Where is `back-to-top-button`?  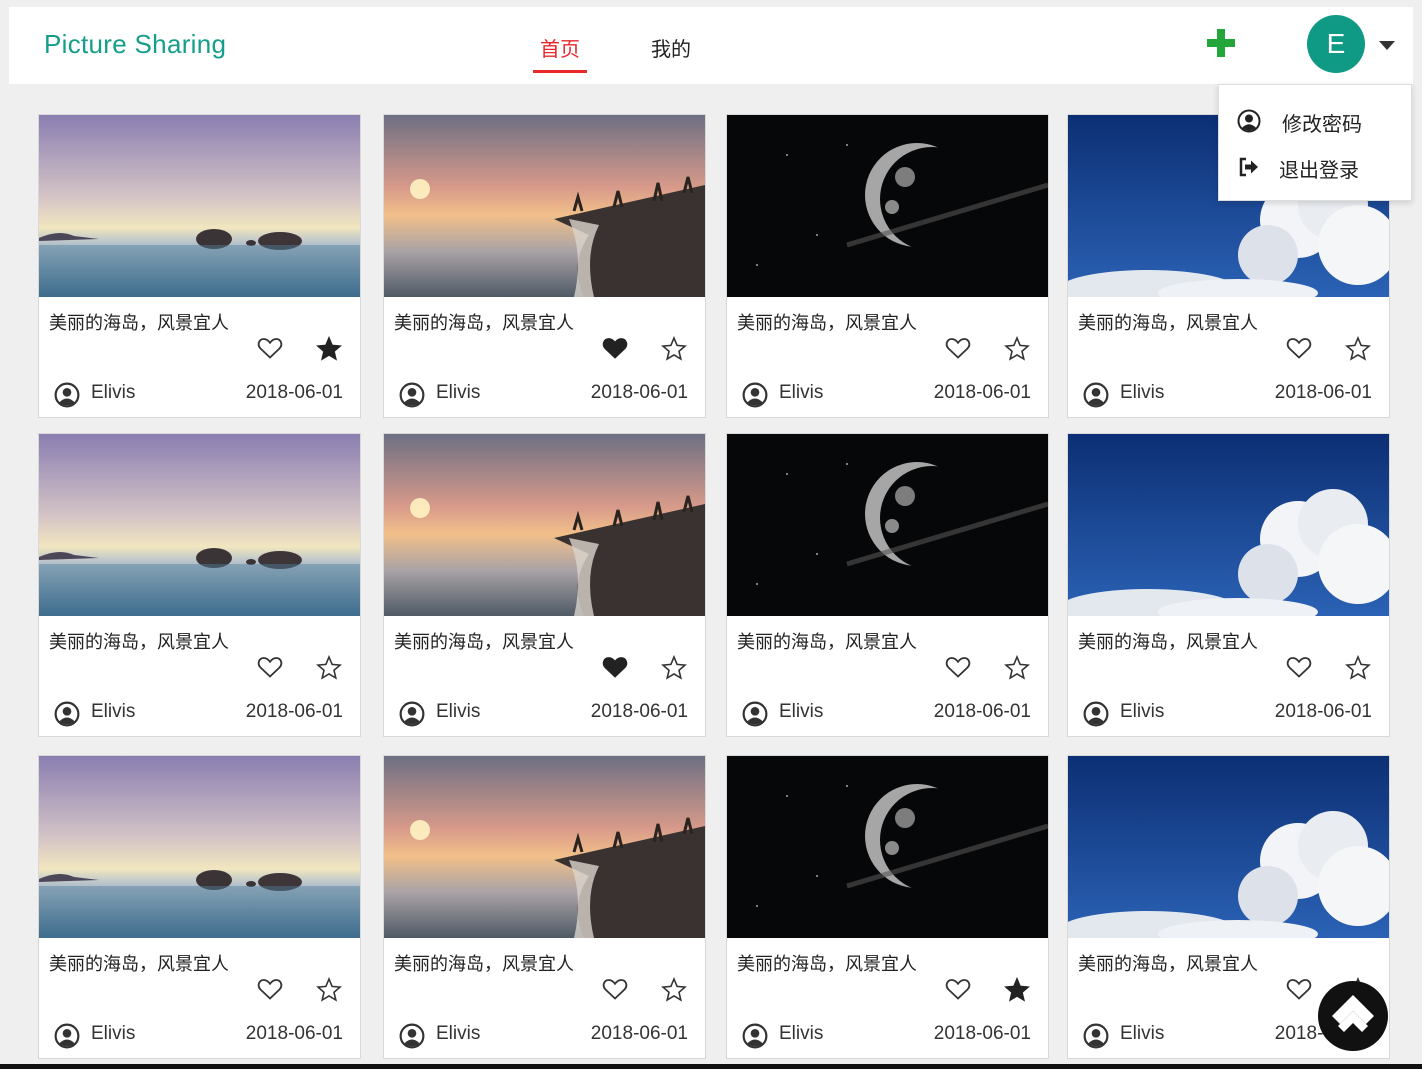 back-to-top-button is located at coordinates (1353, 1016).